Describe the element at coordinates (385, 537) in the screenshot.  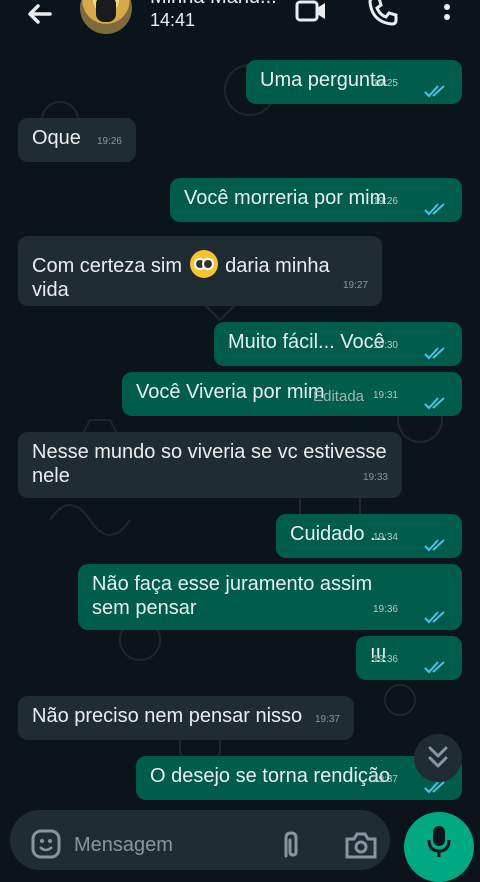
I see `message-time: 19:34` at that location.